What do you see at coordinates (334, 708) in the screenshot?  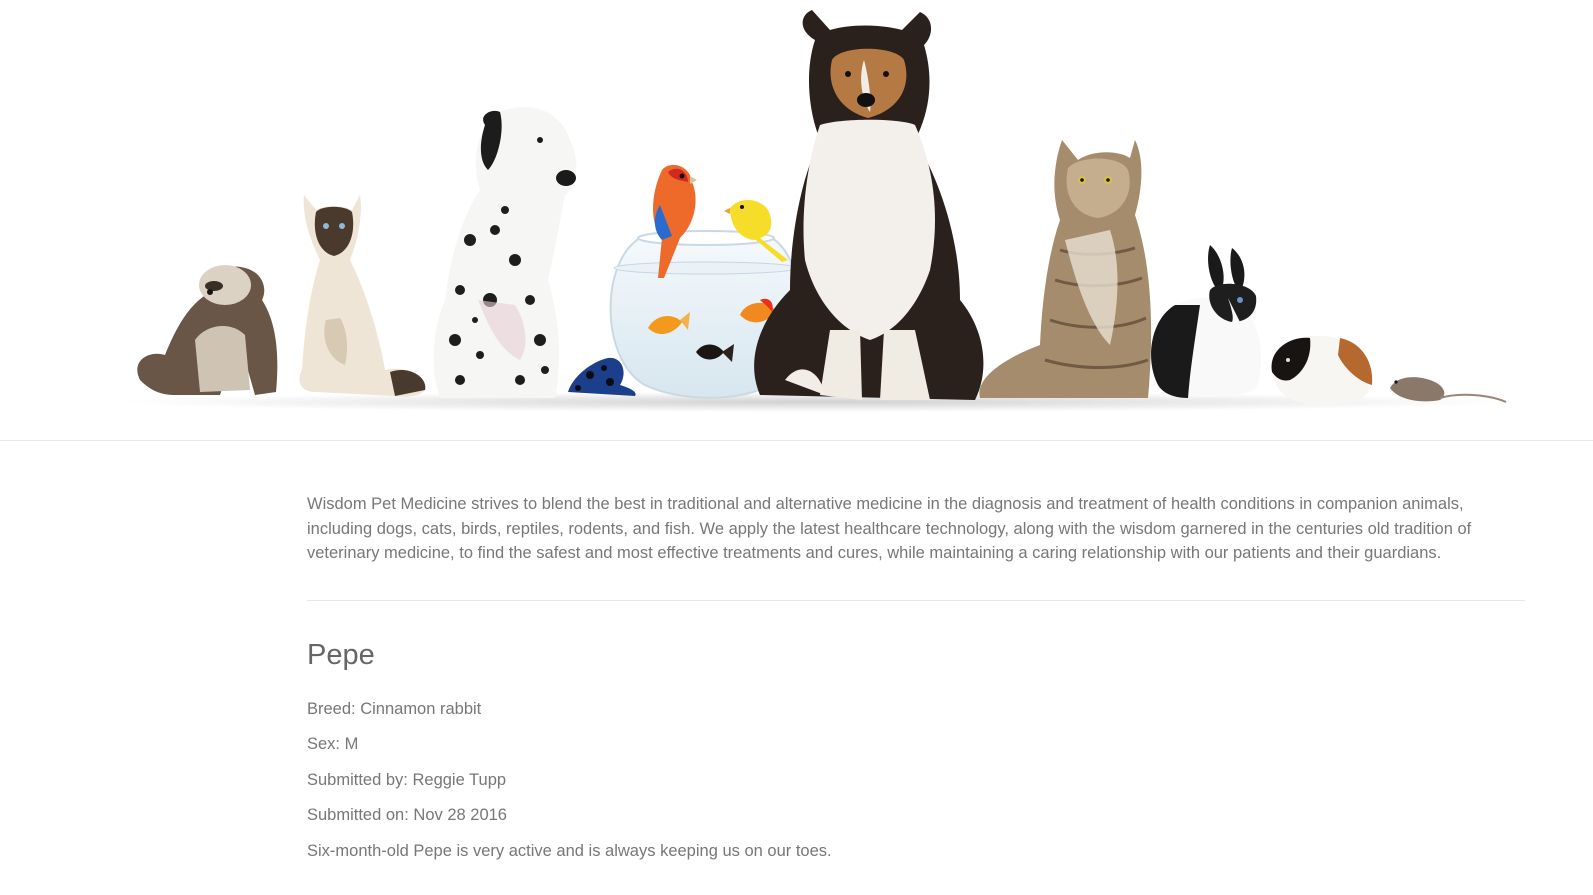 I see `breed-label: Breed:` at bounding box center [334, 708].